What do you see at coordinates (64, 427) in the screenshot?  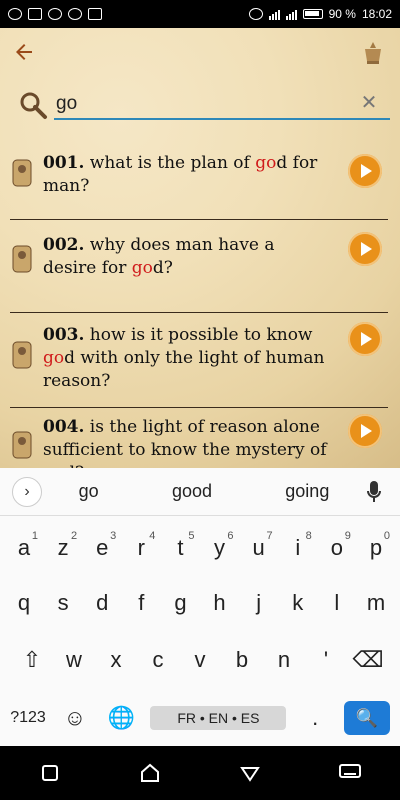 I see `item-number: 004.` at bounding box center [64, 427].